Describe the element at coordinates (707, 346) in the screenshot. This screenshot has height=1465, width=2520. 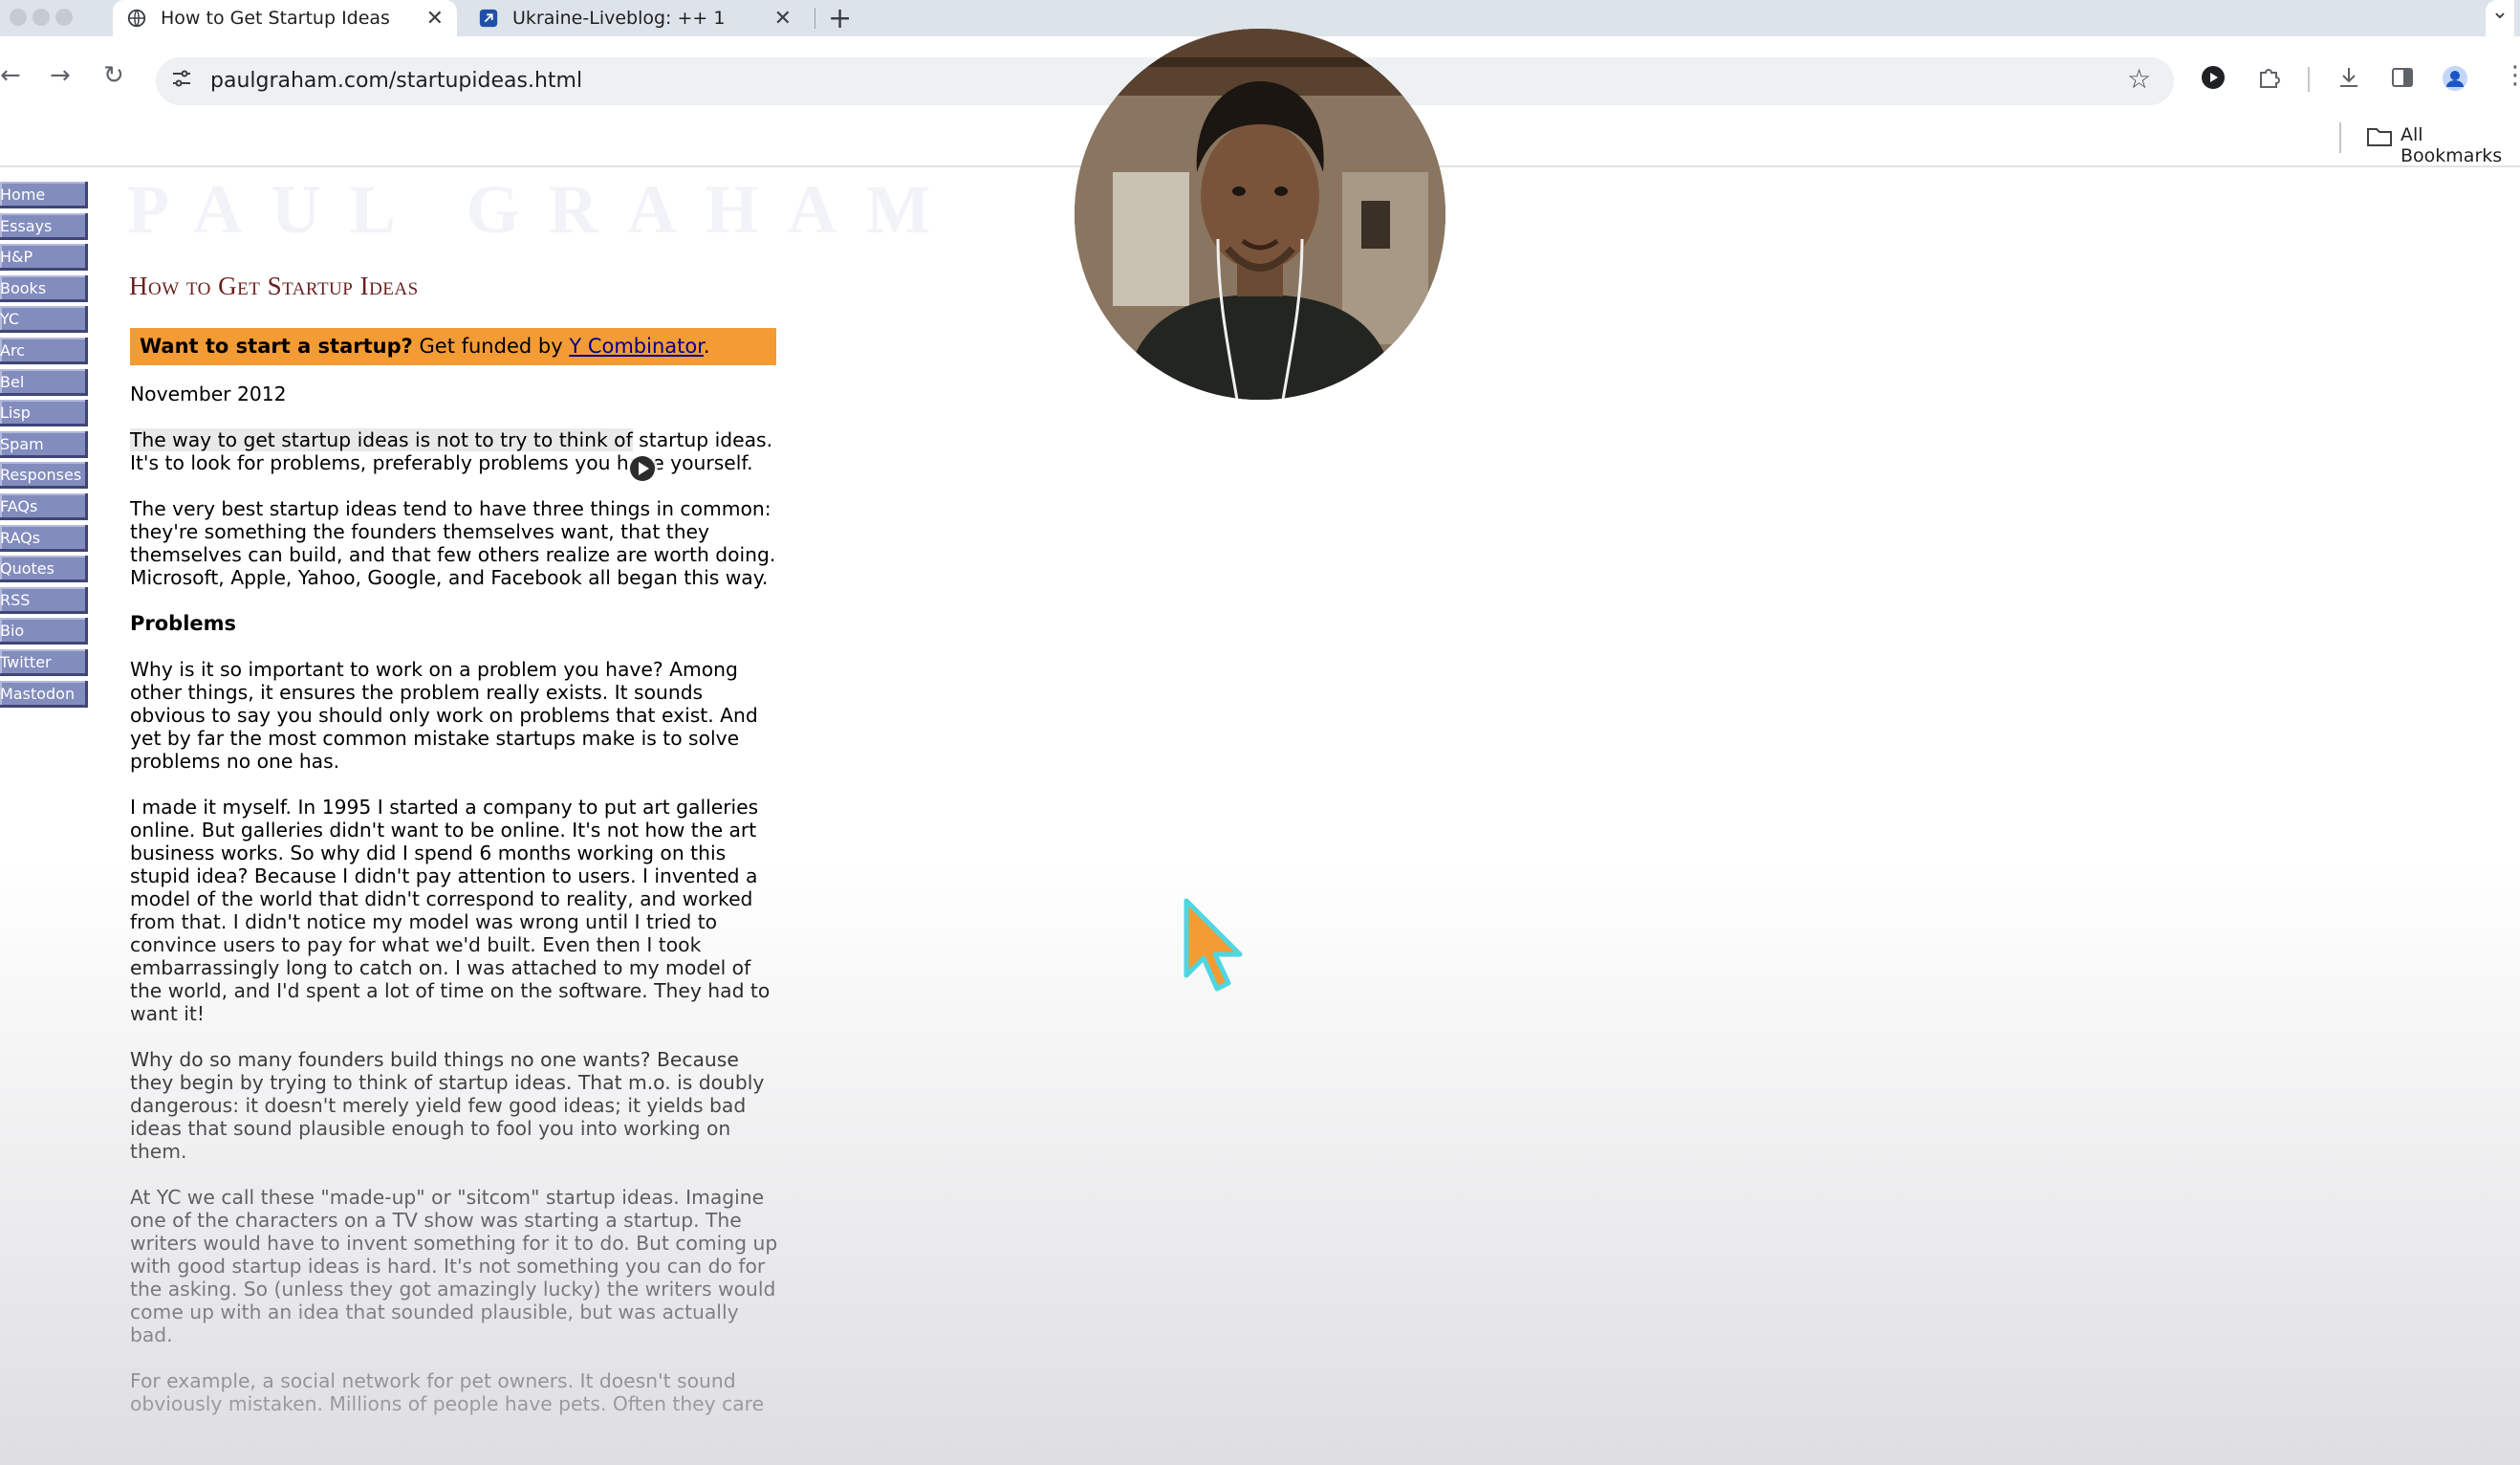
I see `banner-end: .` at that location.